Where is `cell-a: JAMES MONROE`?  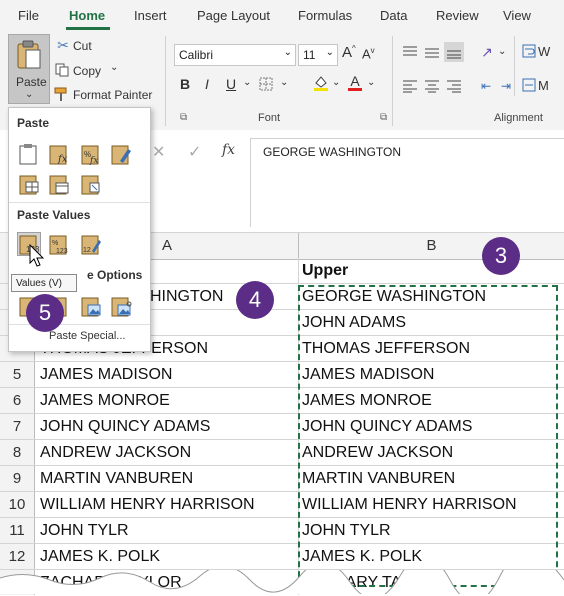 cell-a: JAMES MONROE is located at coordinates (105, 400).